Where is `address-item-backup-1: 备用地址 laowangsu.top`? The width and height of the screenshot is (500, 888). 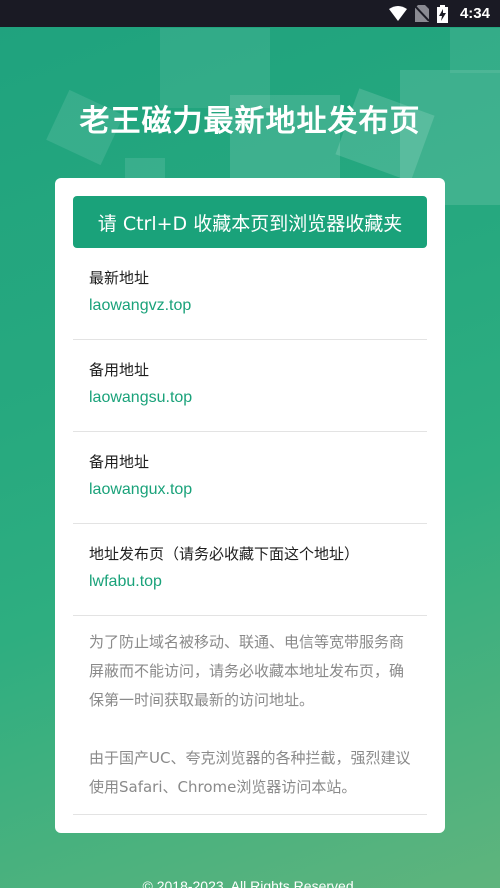
address-item-backup-1: 备用地址 laowangsu.top is located at coordinates (250, 386).